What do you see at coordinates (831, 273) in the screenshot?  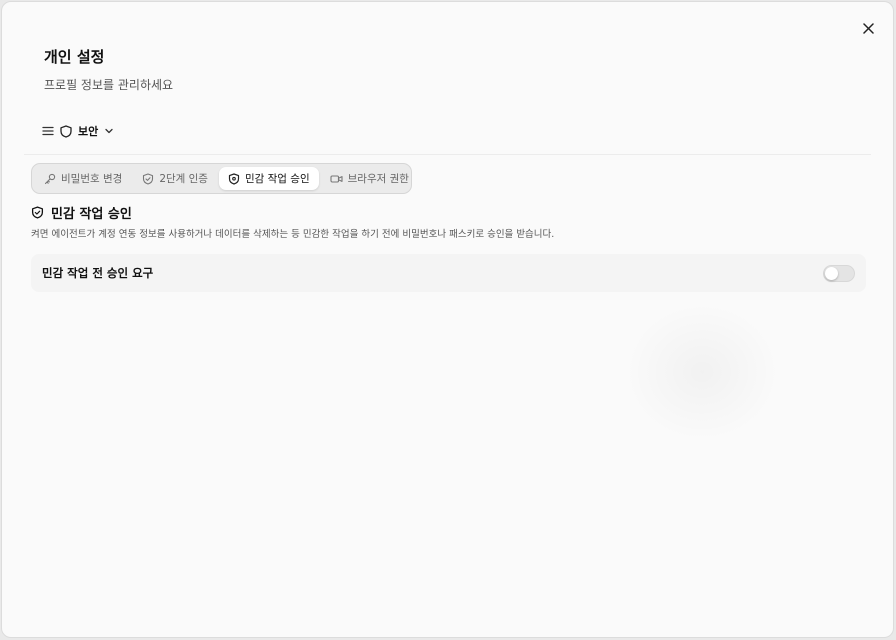 I see `toggle-knob` at bounding box center [831, 273].